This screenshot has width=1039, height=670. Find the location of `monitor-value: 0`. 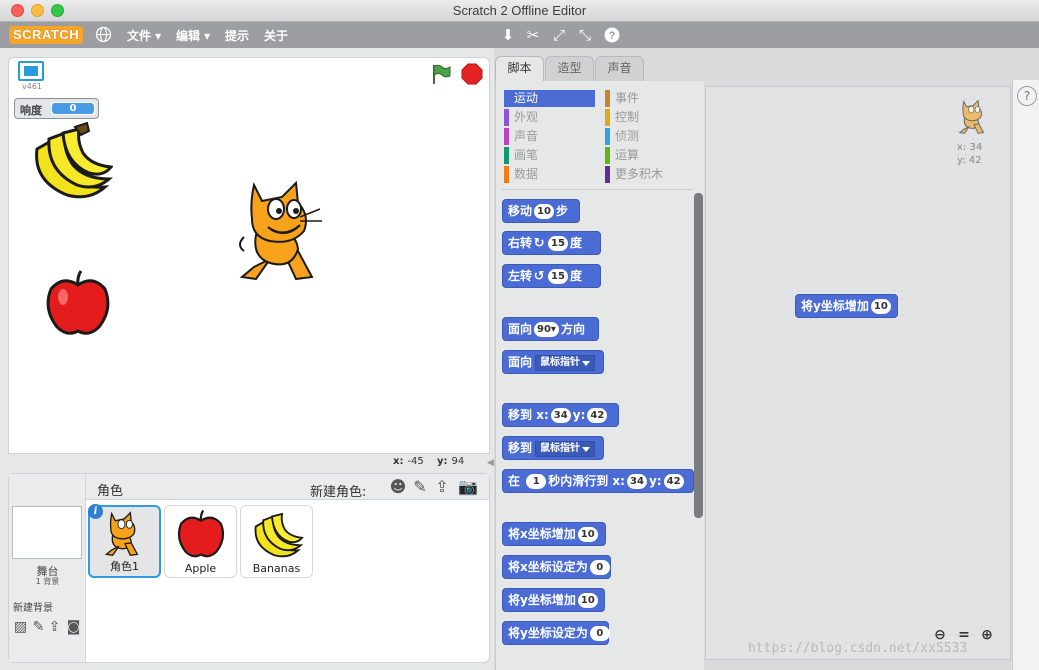

monitor-value: 0 is located at coordinates (73, 108).